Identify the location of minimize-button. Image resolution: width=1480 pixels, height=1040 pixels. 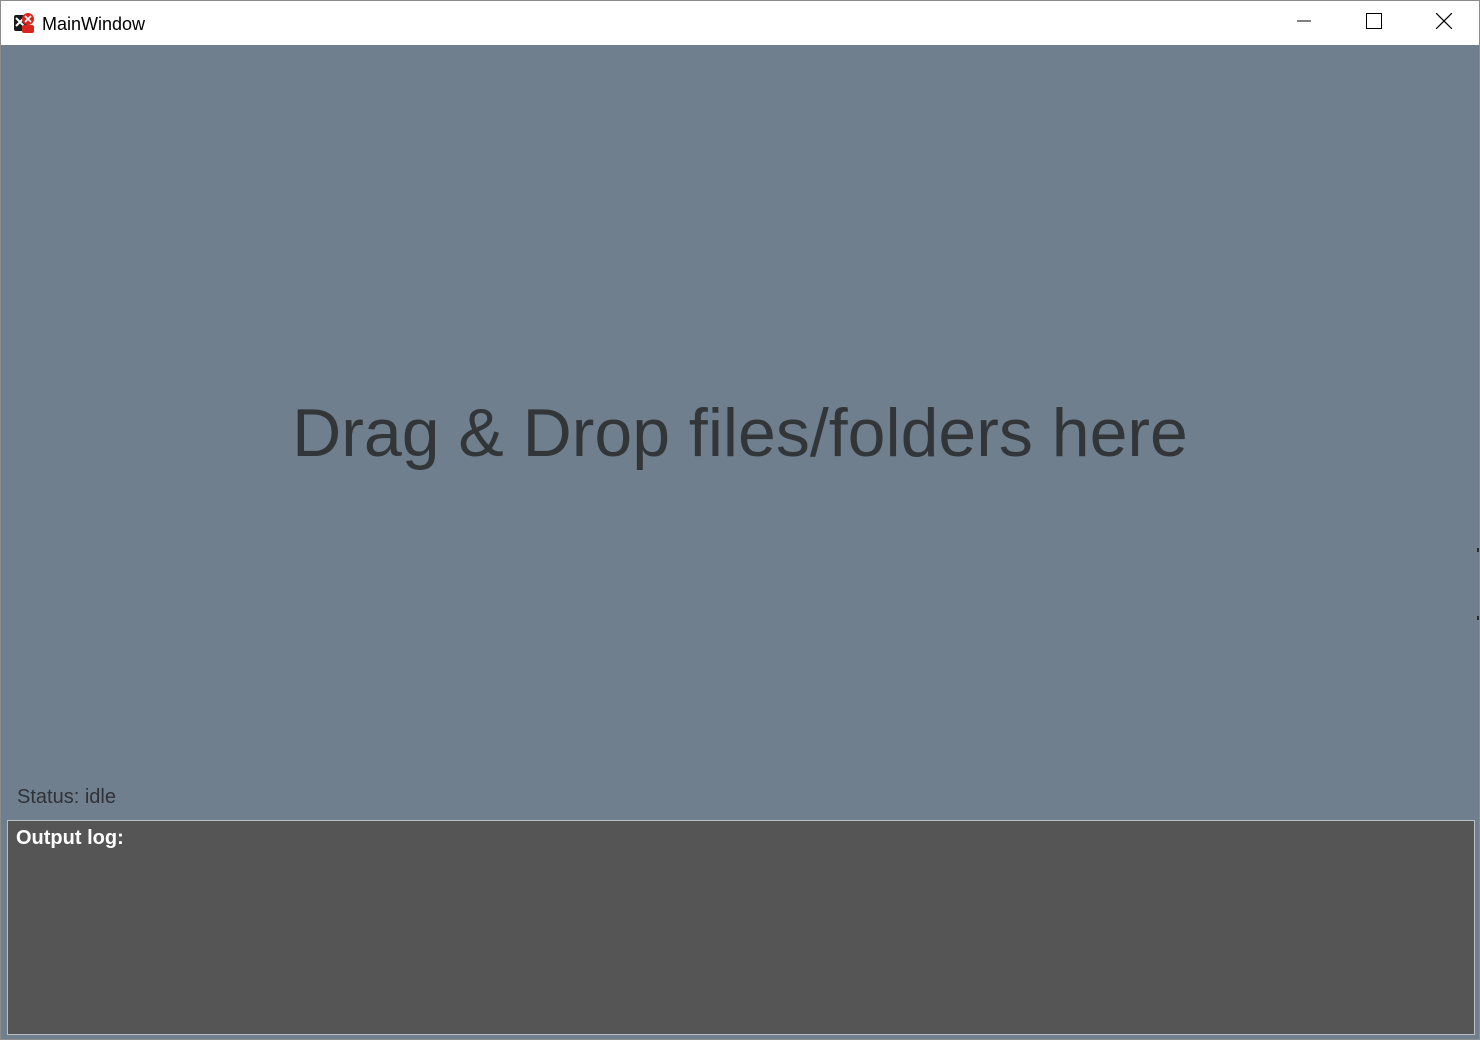
(1304, 23).